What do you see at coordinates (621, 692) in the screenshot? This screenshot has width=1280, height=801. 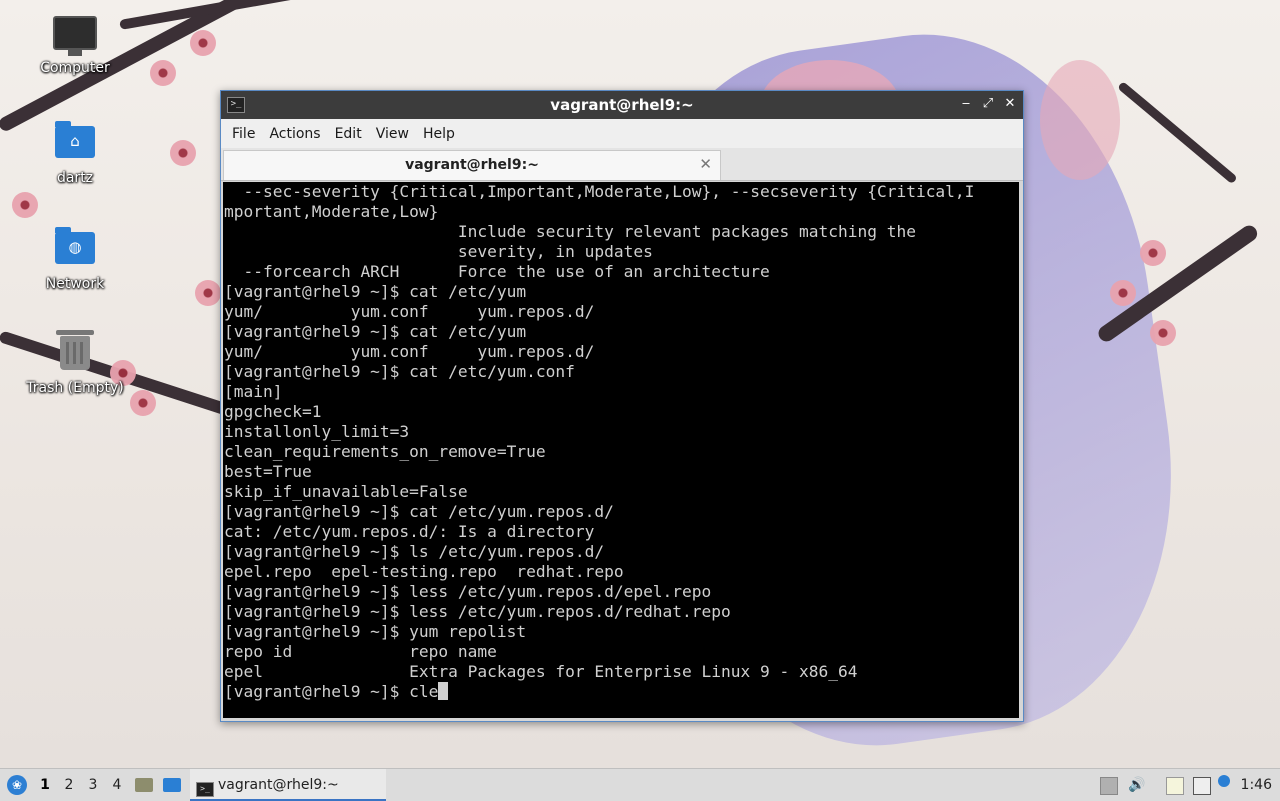 I see `terminal-prompt-line: [vagrant@rhel9 ~]$ cle` at bounding box center [621, 692].